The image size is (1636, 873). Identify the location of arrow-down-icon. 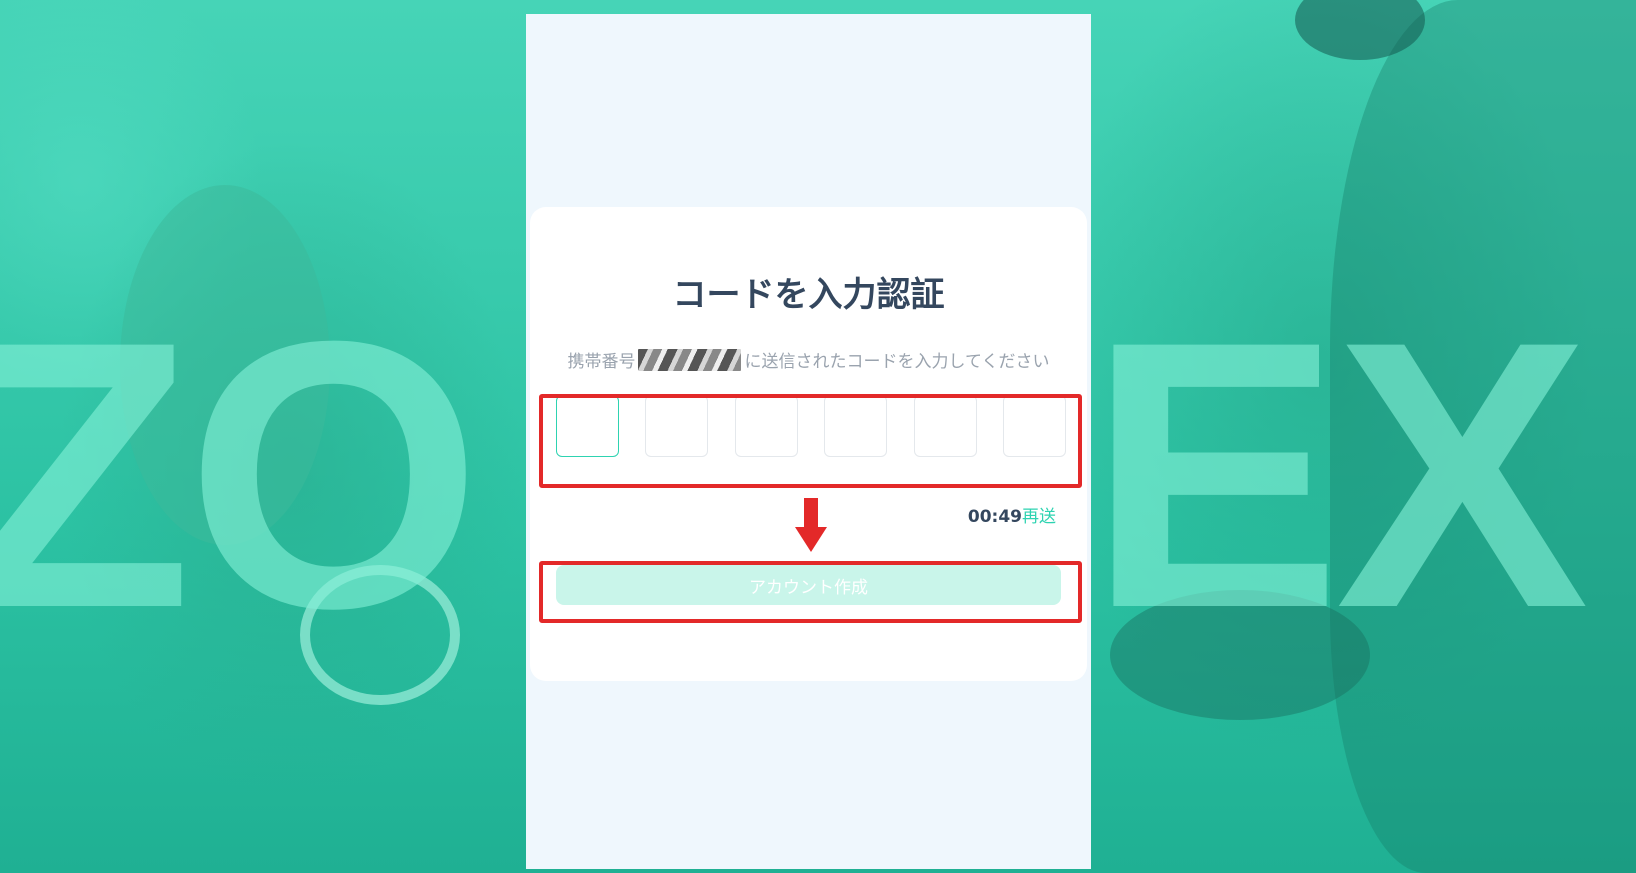
(811, 526).